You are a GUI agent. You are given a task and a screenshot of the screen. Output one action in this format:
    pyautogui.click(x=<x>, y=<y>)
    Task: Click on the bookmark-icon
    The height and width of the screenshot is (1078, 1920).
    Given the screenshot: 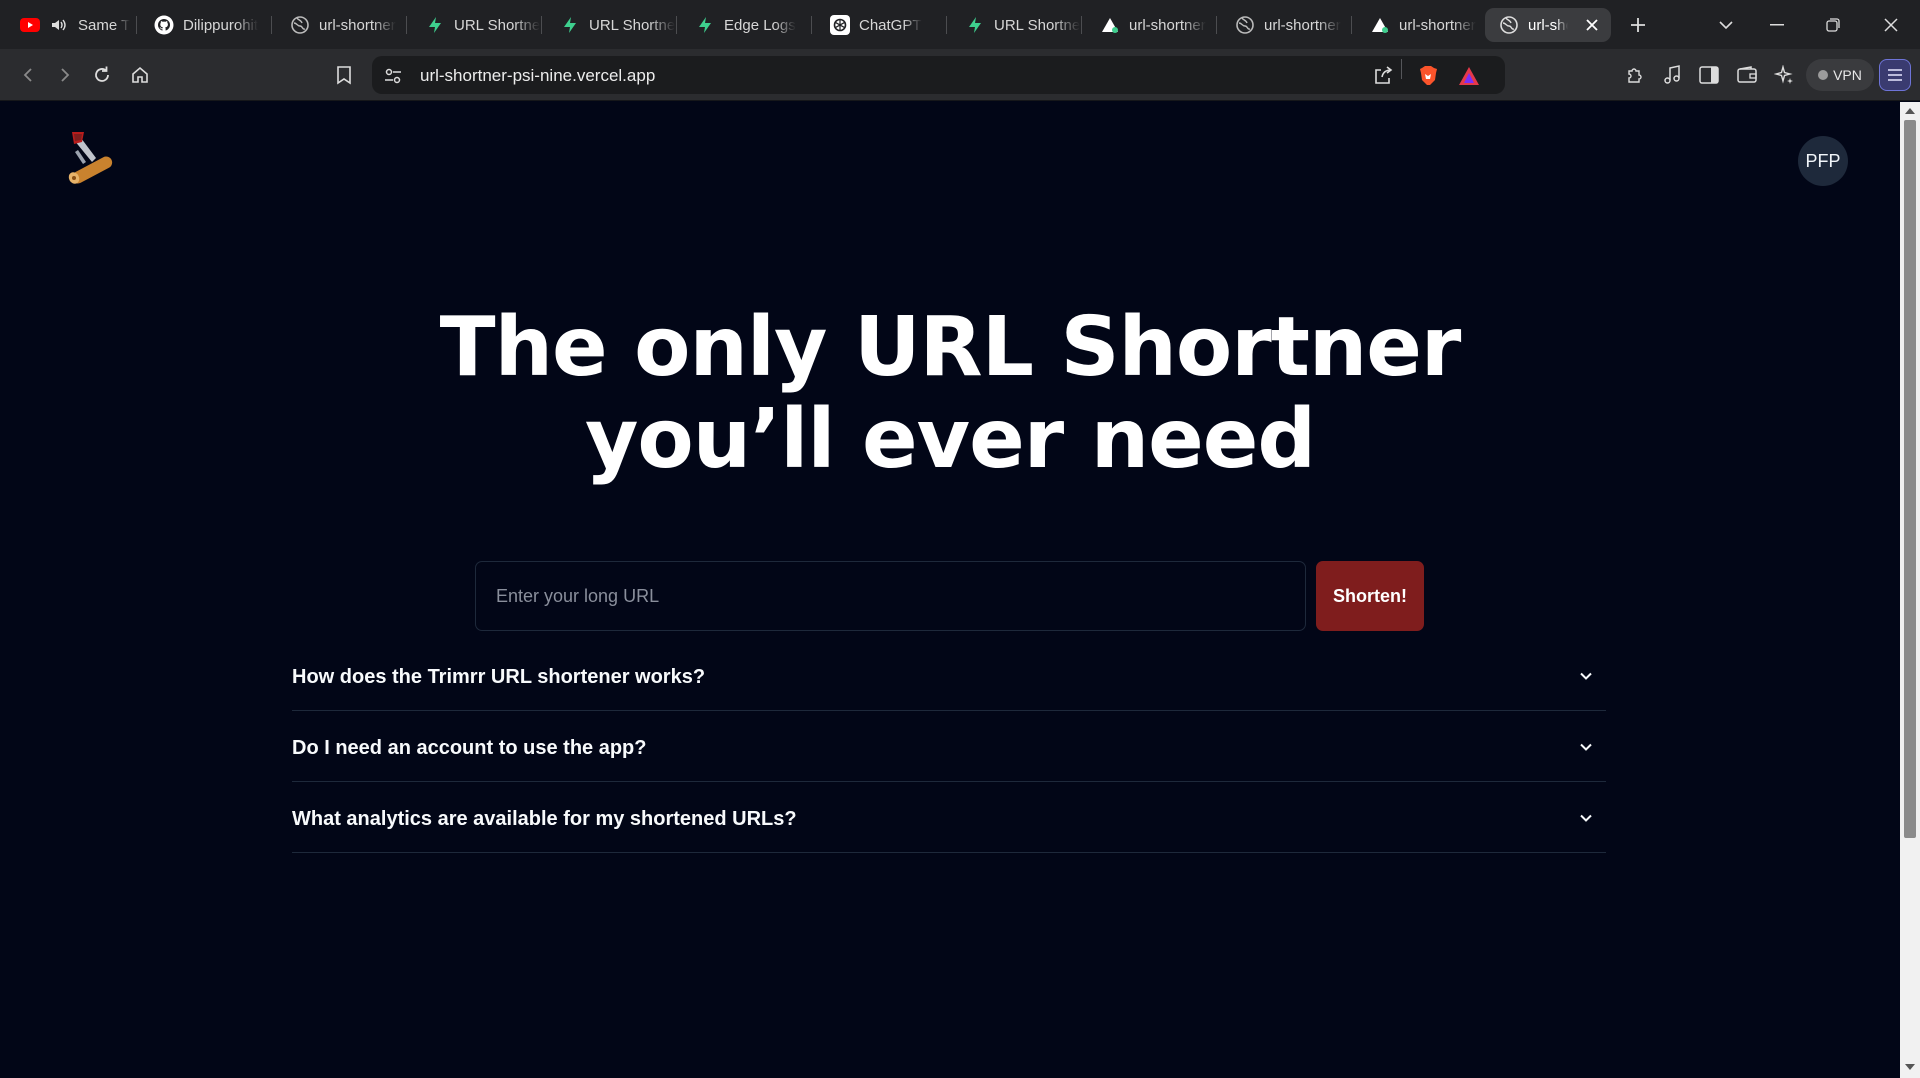 What is the action you would take?
    pyautogui.click(x=344, y=75)
    